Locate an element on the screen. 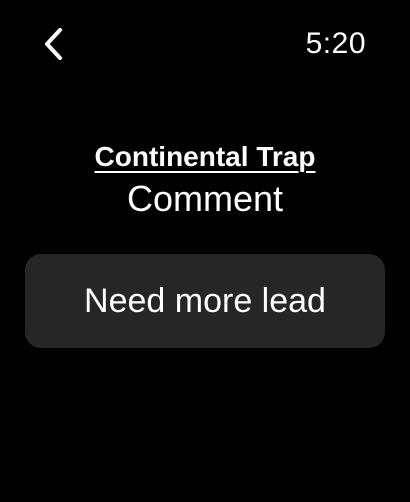 This screenshot has width=410, height=502. back-button is located at coordinates (54, 44).